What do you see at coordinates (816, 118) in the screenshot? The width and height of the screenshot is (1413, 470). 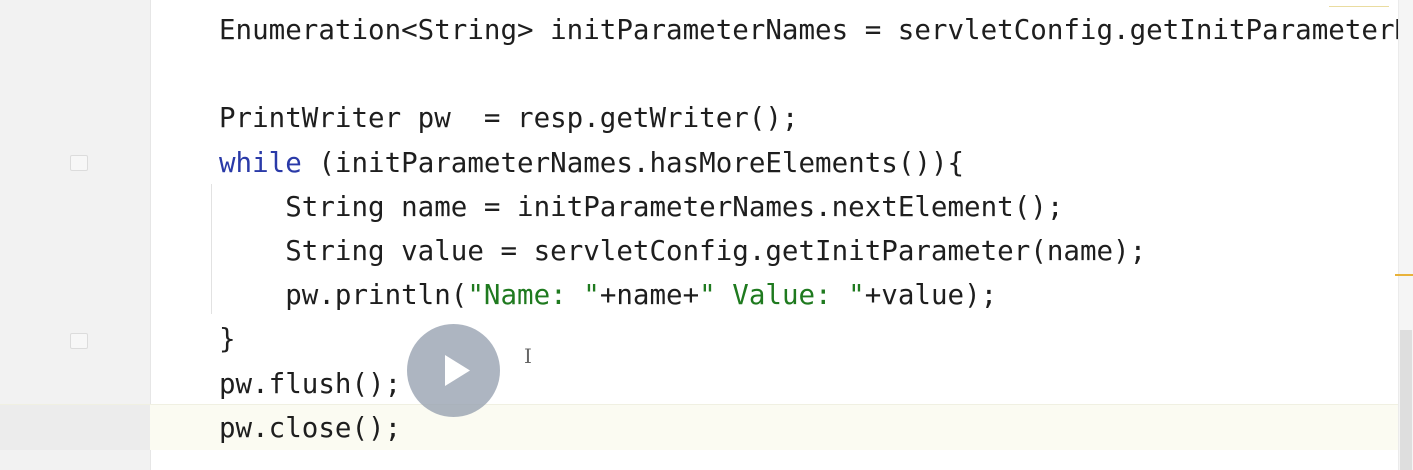 I see `code-line: PrintWriter pw = resp.getWriter();` at bounding box center [816, 118].